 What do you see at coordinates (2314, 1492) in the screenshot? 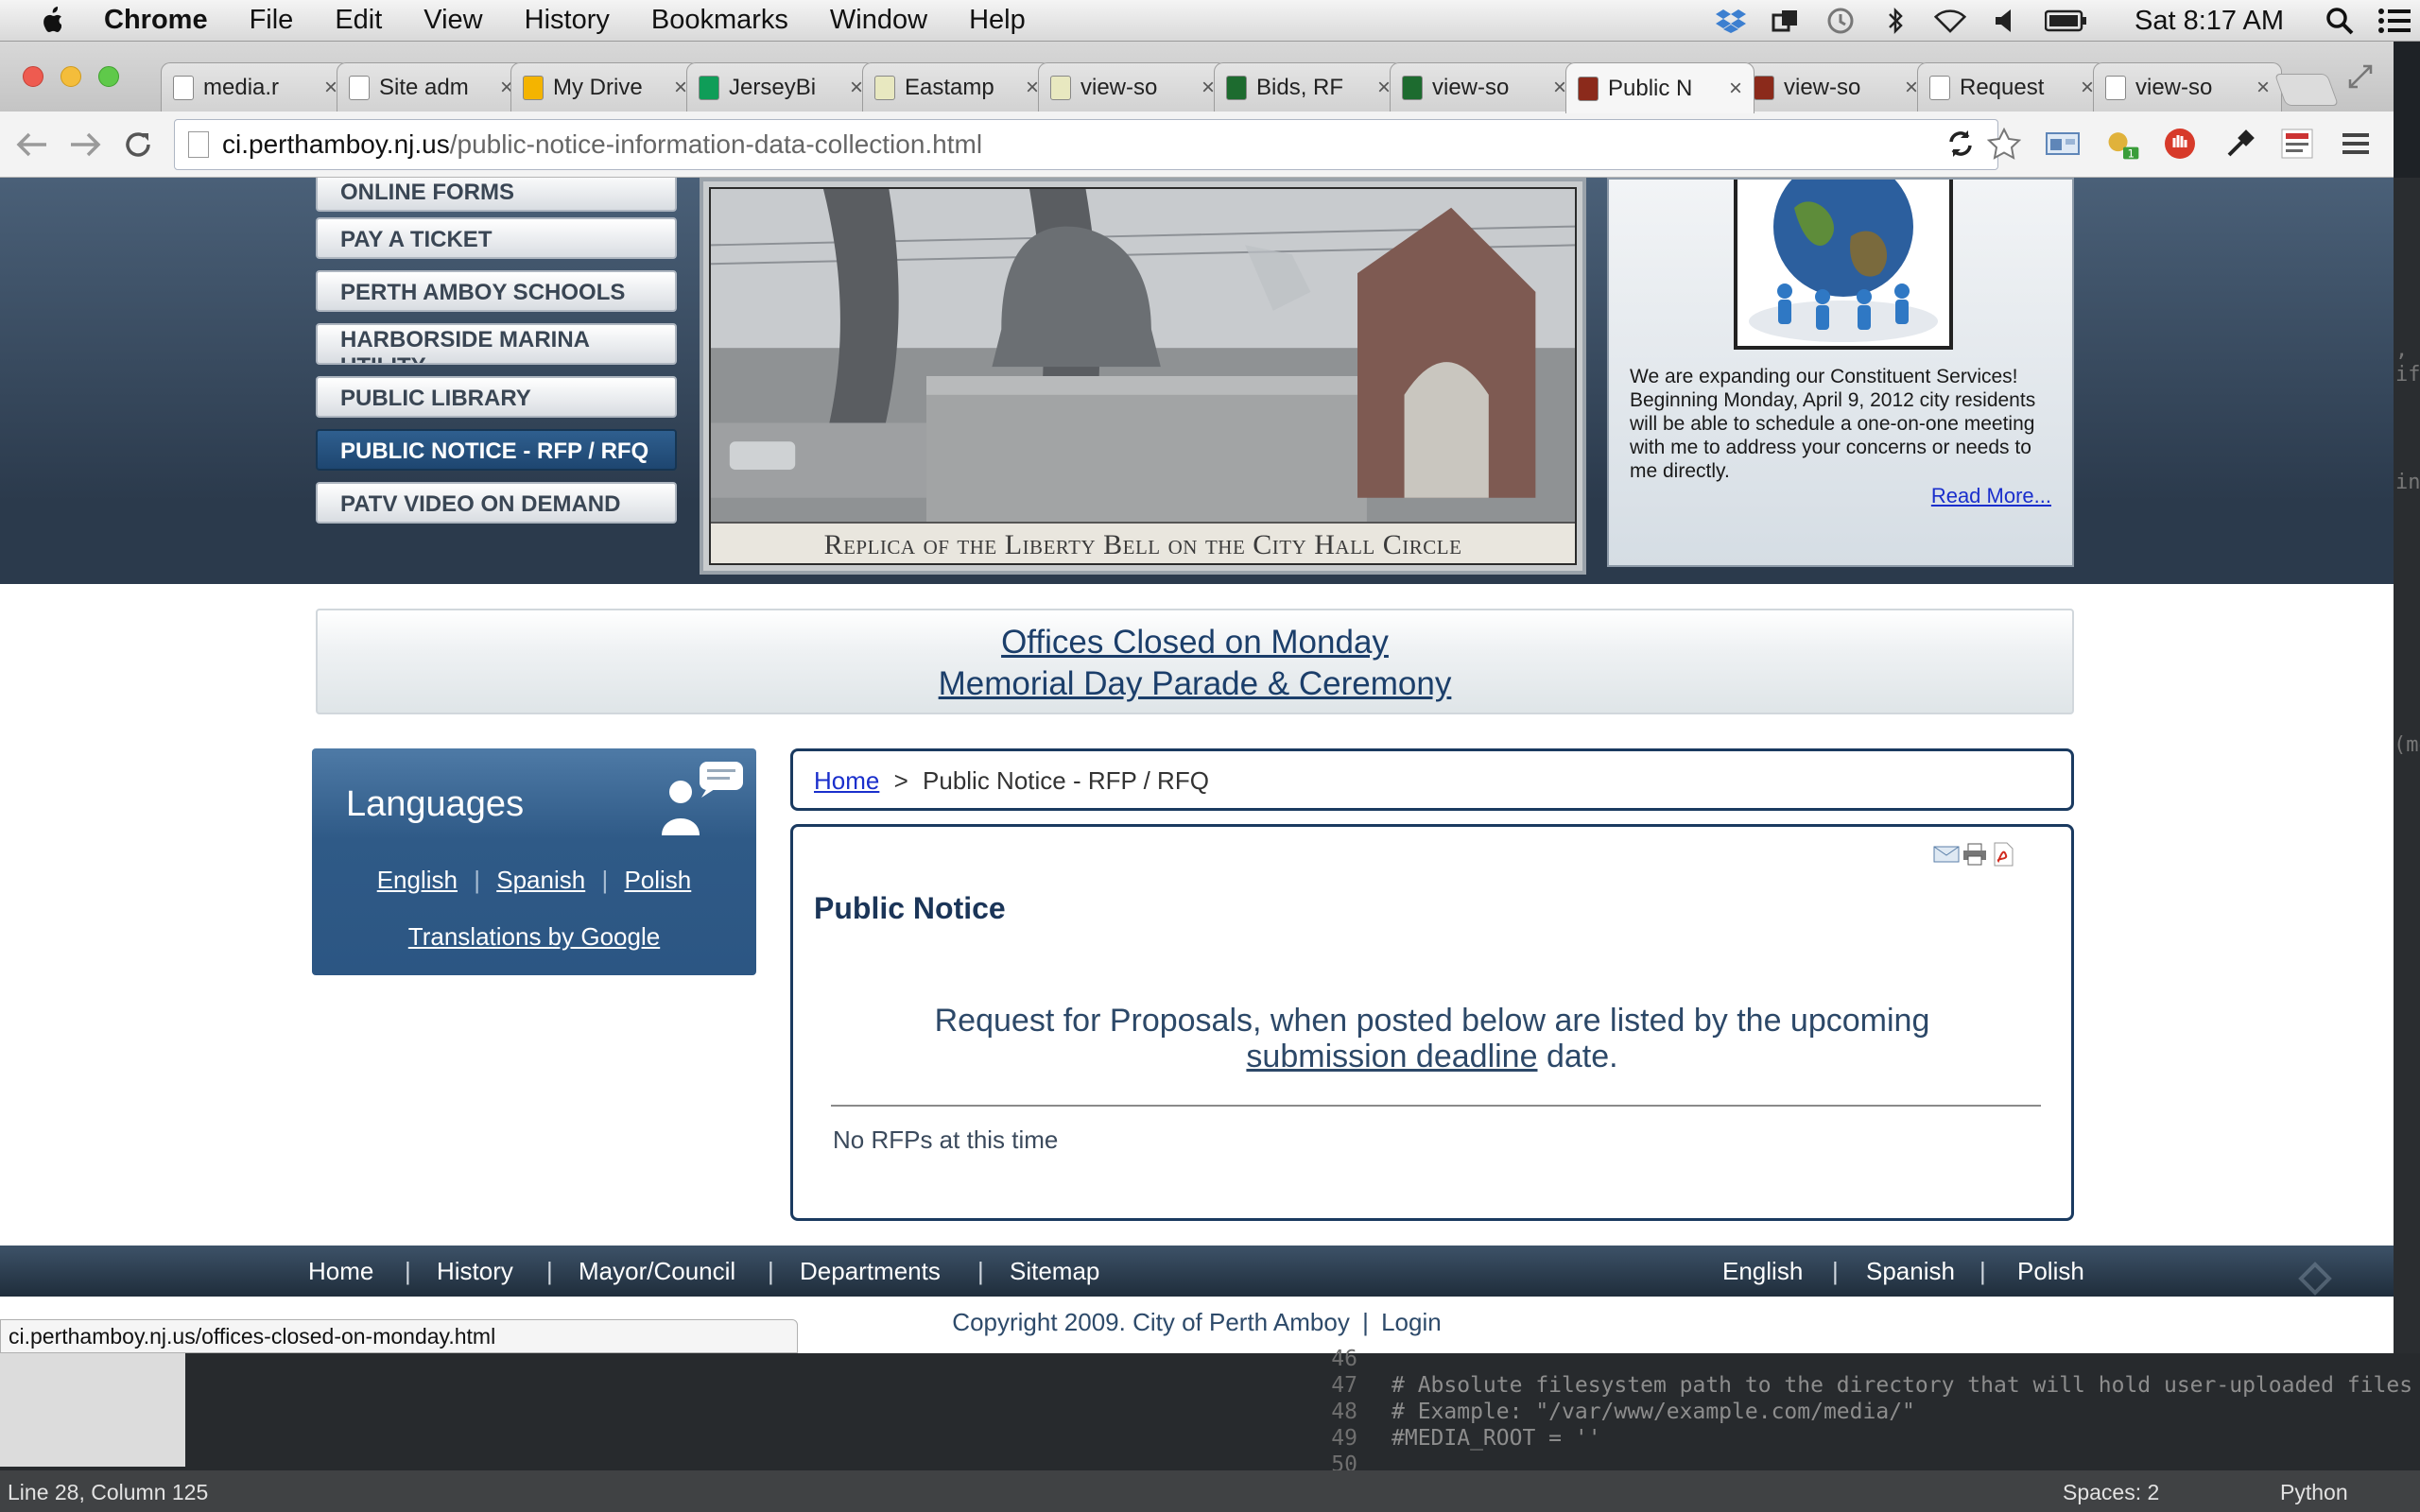
I see `syntax-language: Python` at bounding box center [2314, 1492].